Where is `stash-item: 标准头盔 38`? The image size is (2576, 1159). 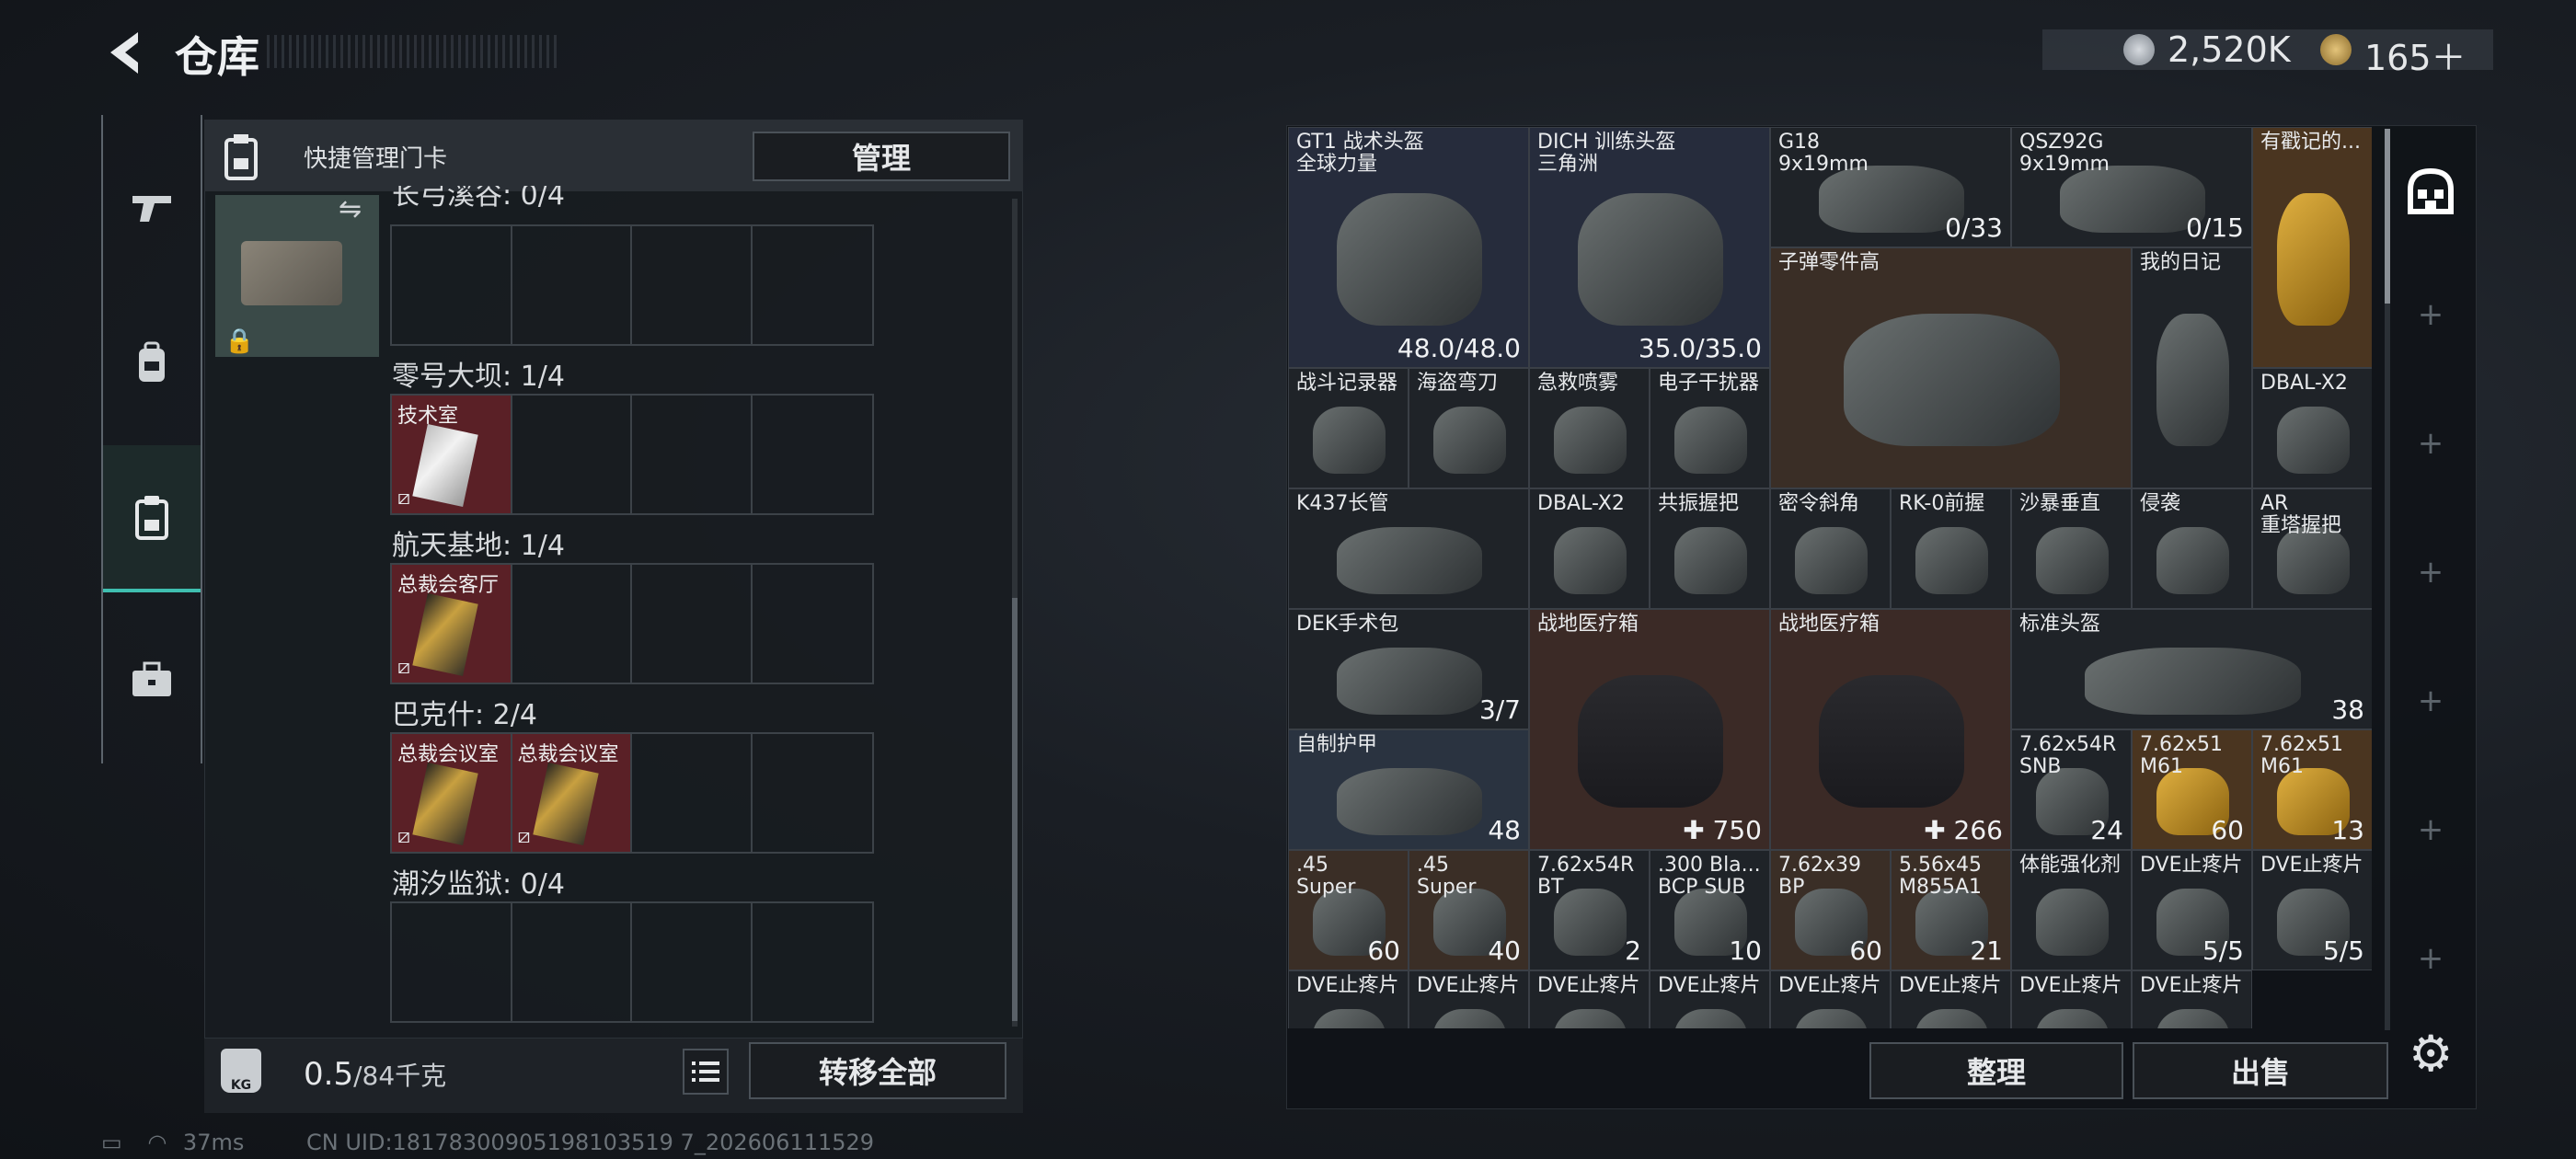 stash-item: 标准头盔 38 is located at coordinates (2191, 669).